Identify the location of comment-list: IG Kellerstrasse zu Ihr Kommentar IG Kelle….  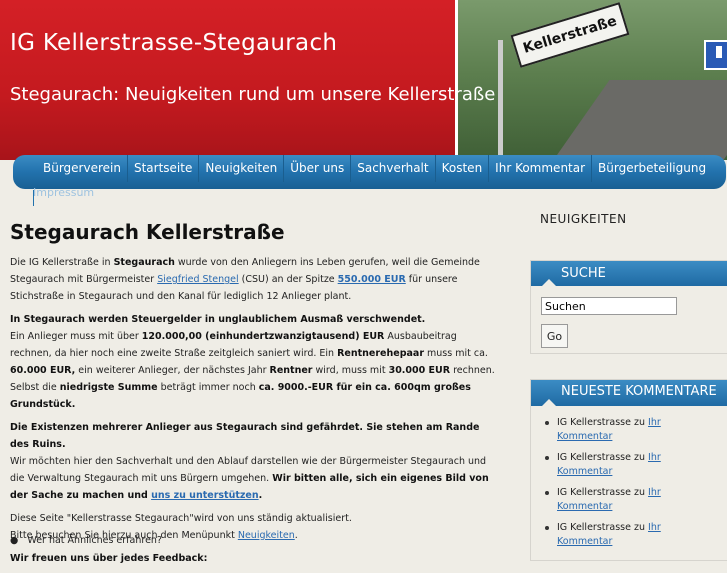
(629, 477).